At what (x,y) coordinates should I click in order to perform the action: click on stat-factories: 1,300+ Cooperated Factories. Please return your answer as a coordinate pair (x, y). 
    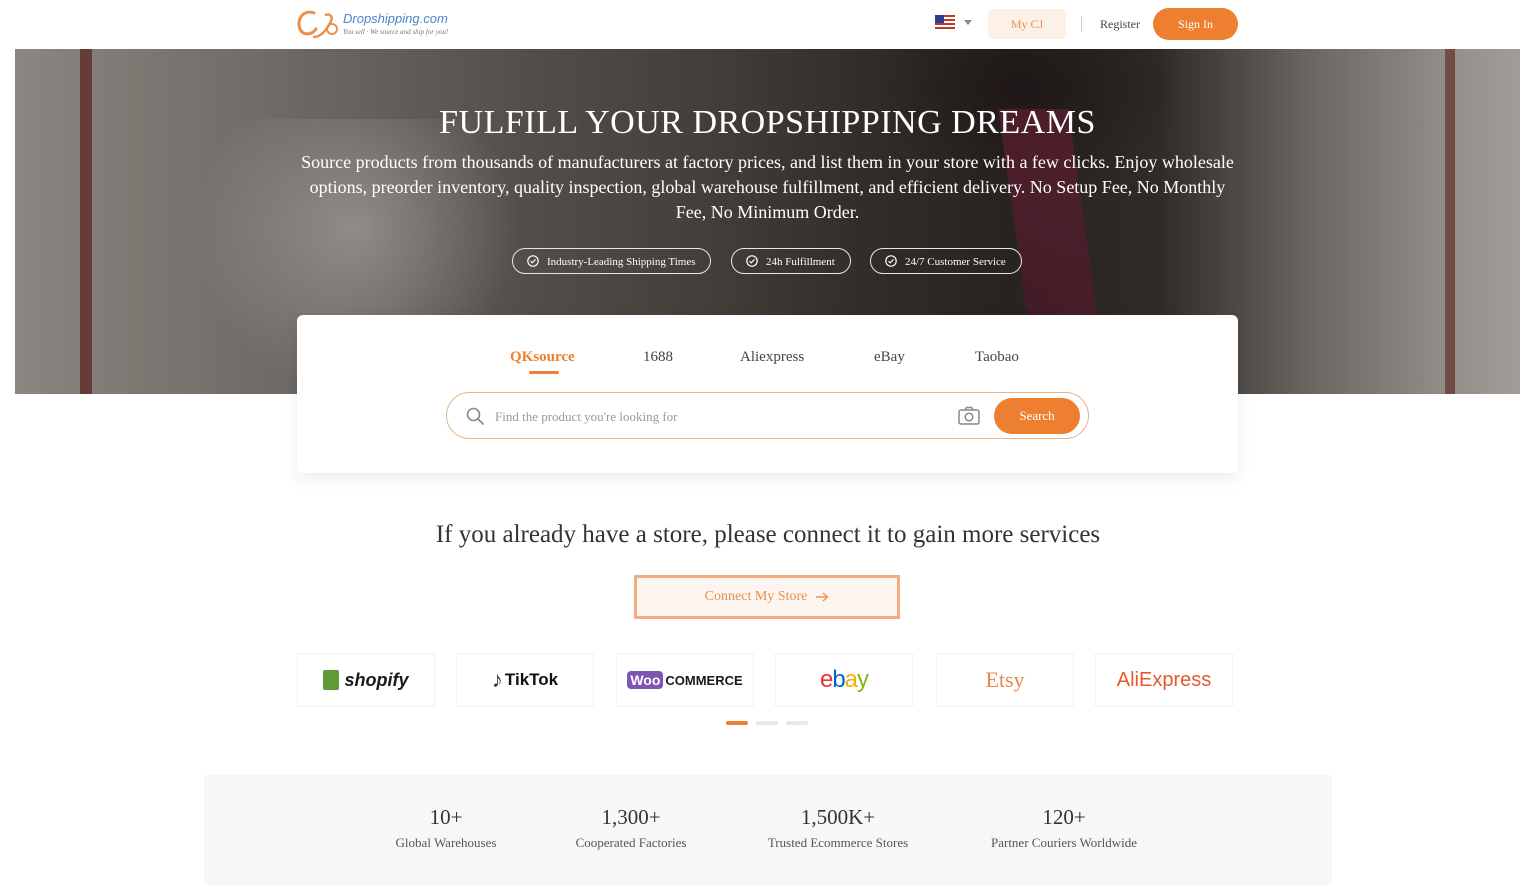
    Looking at the image, I should click on (631, 828).